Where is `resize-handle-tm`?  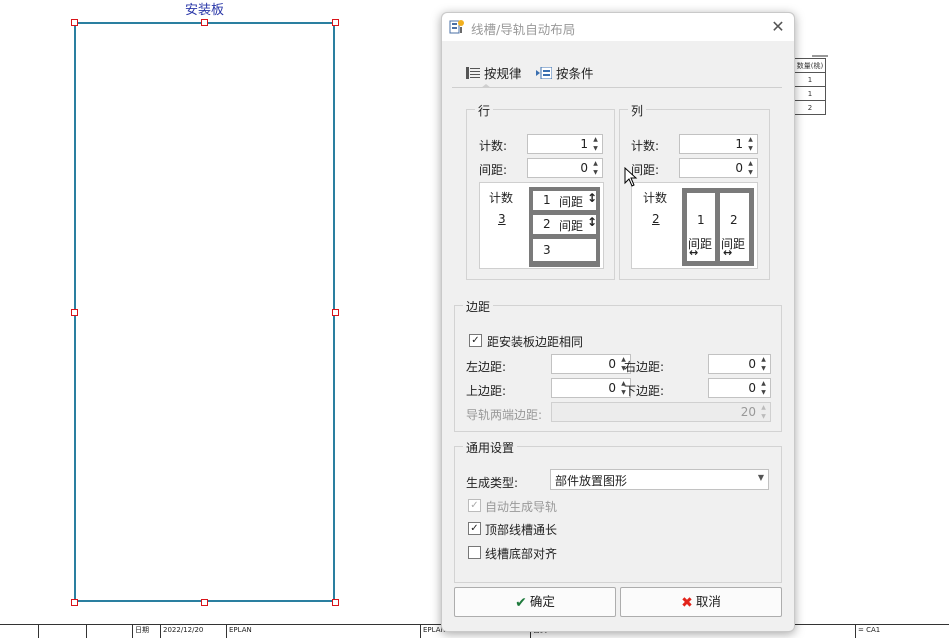 resize-handle-tm is located at coordinates (204, 22).